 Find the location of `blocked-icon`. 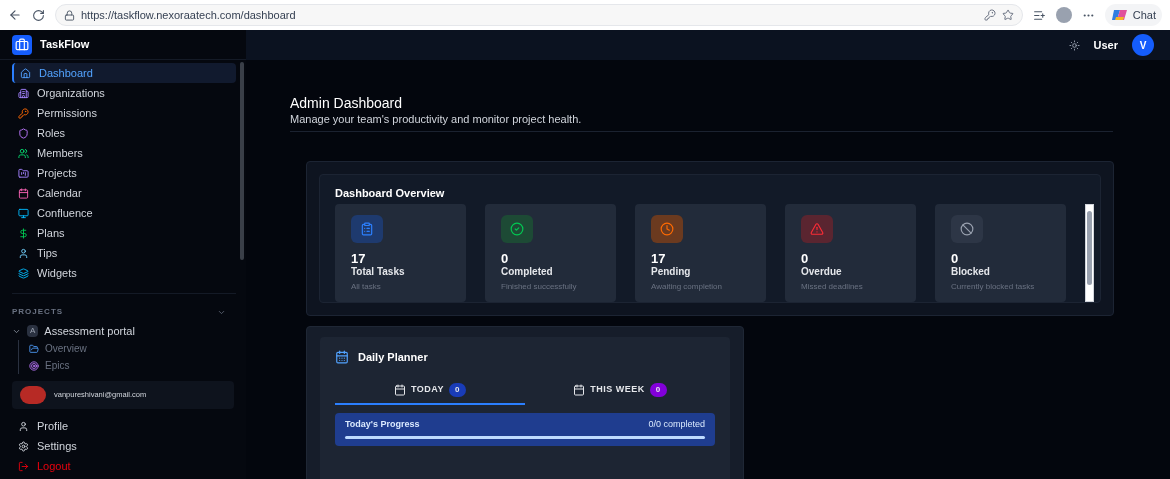

blocked-icon is located at coordinates (967, 229).